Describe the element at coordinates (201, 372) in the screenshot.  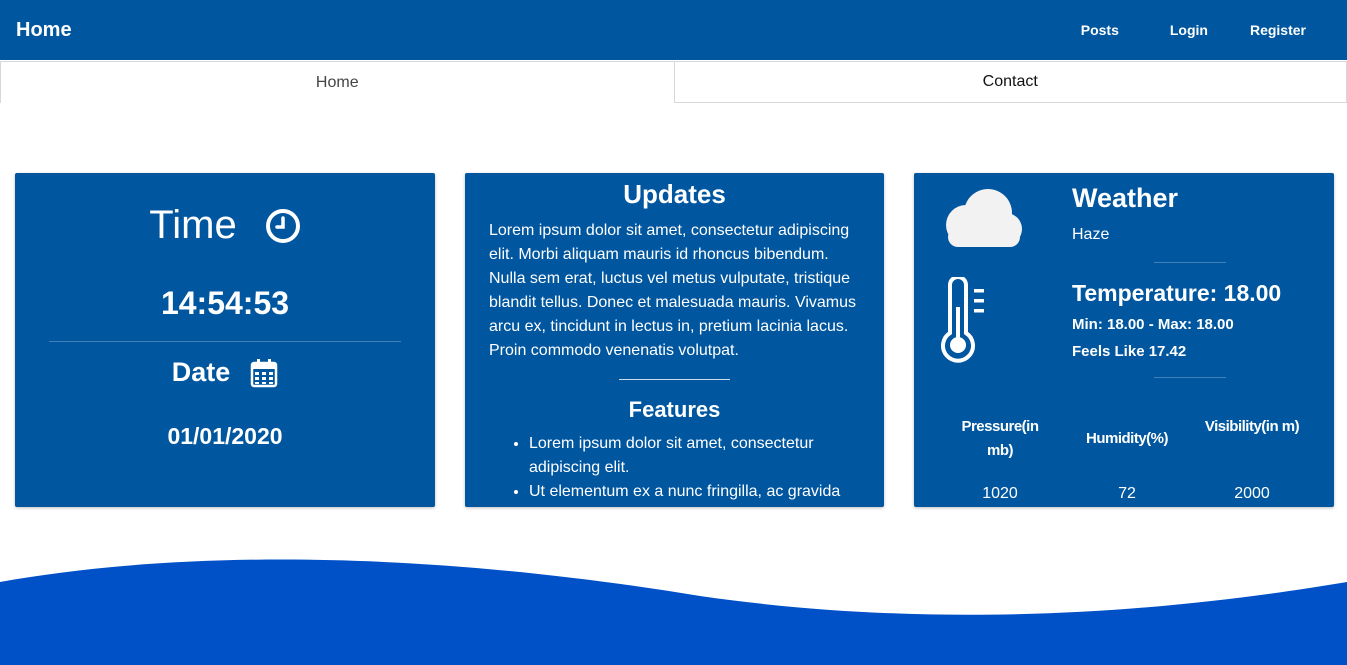
I see `date-title: Date` at that location.